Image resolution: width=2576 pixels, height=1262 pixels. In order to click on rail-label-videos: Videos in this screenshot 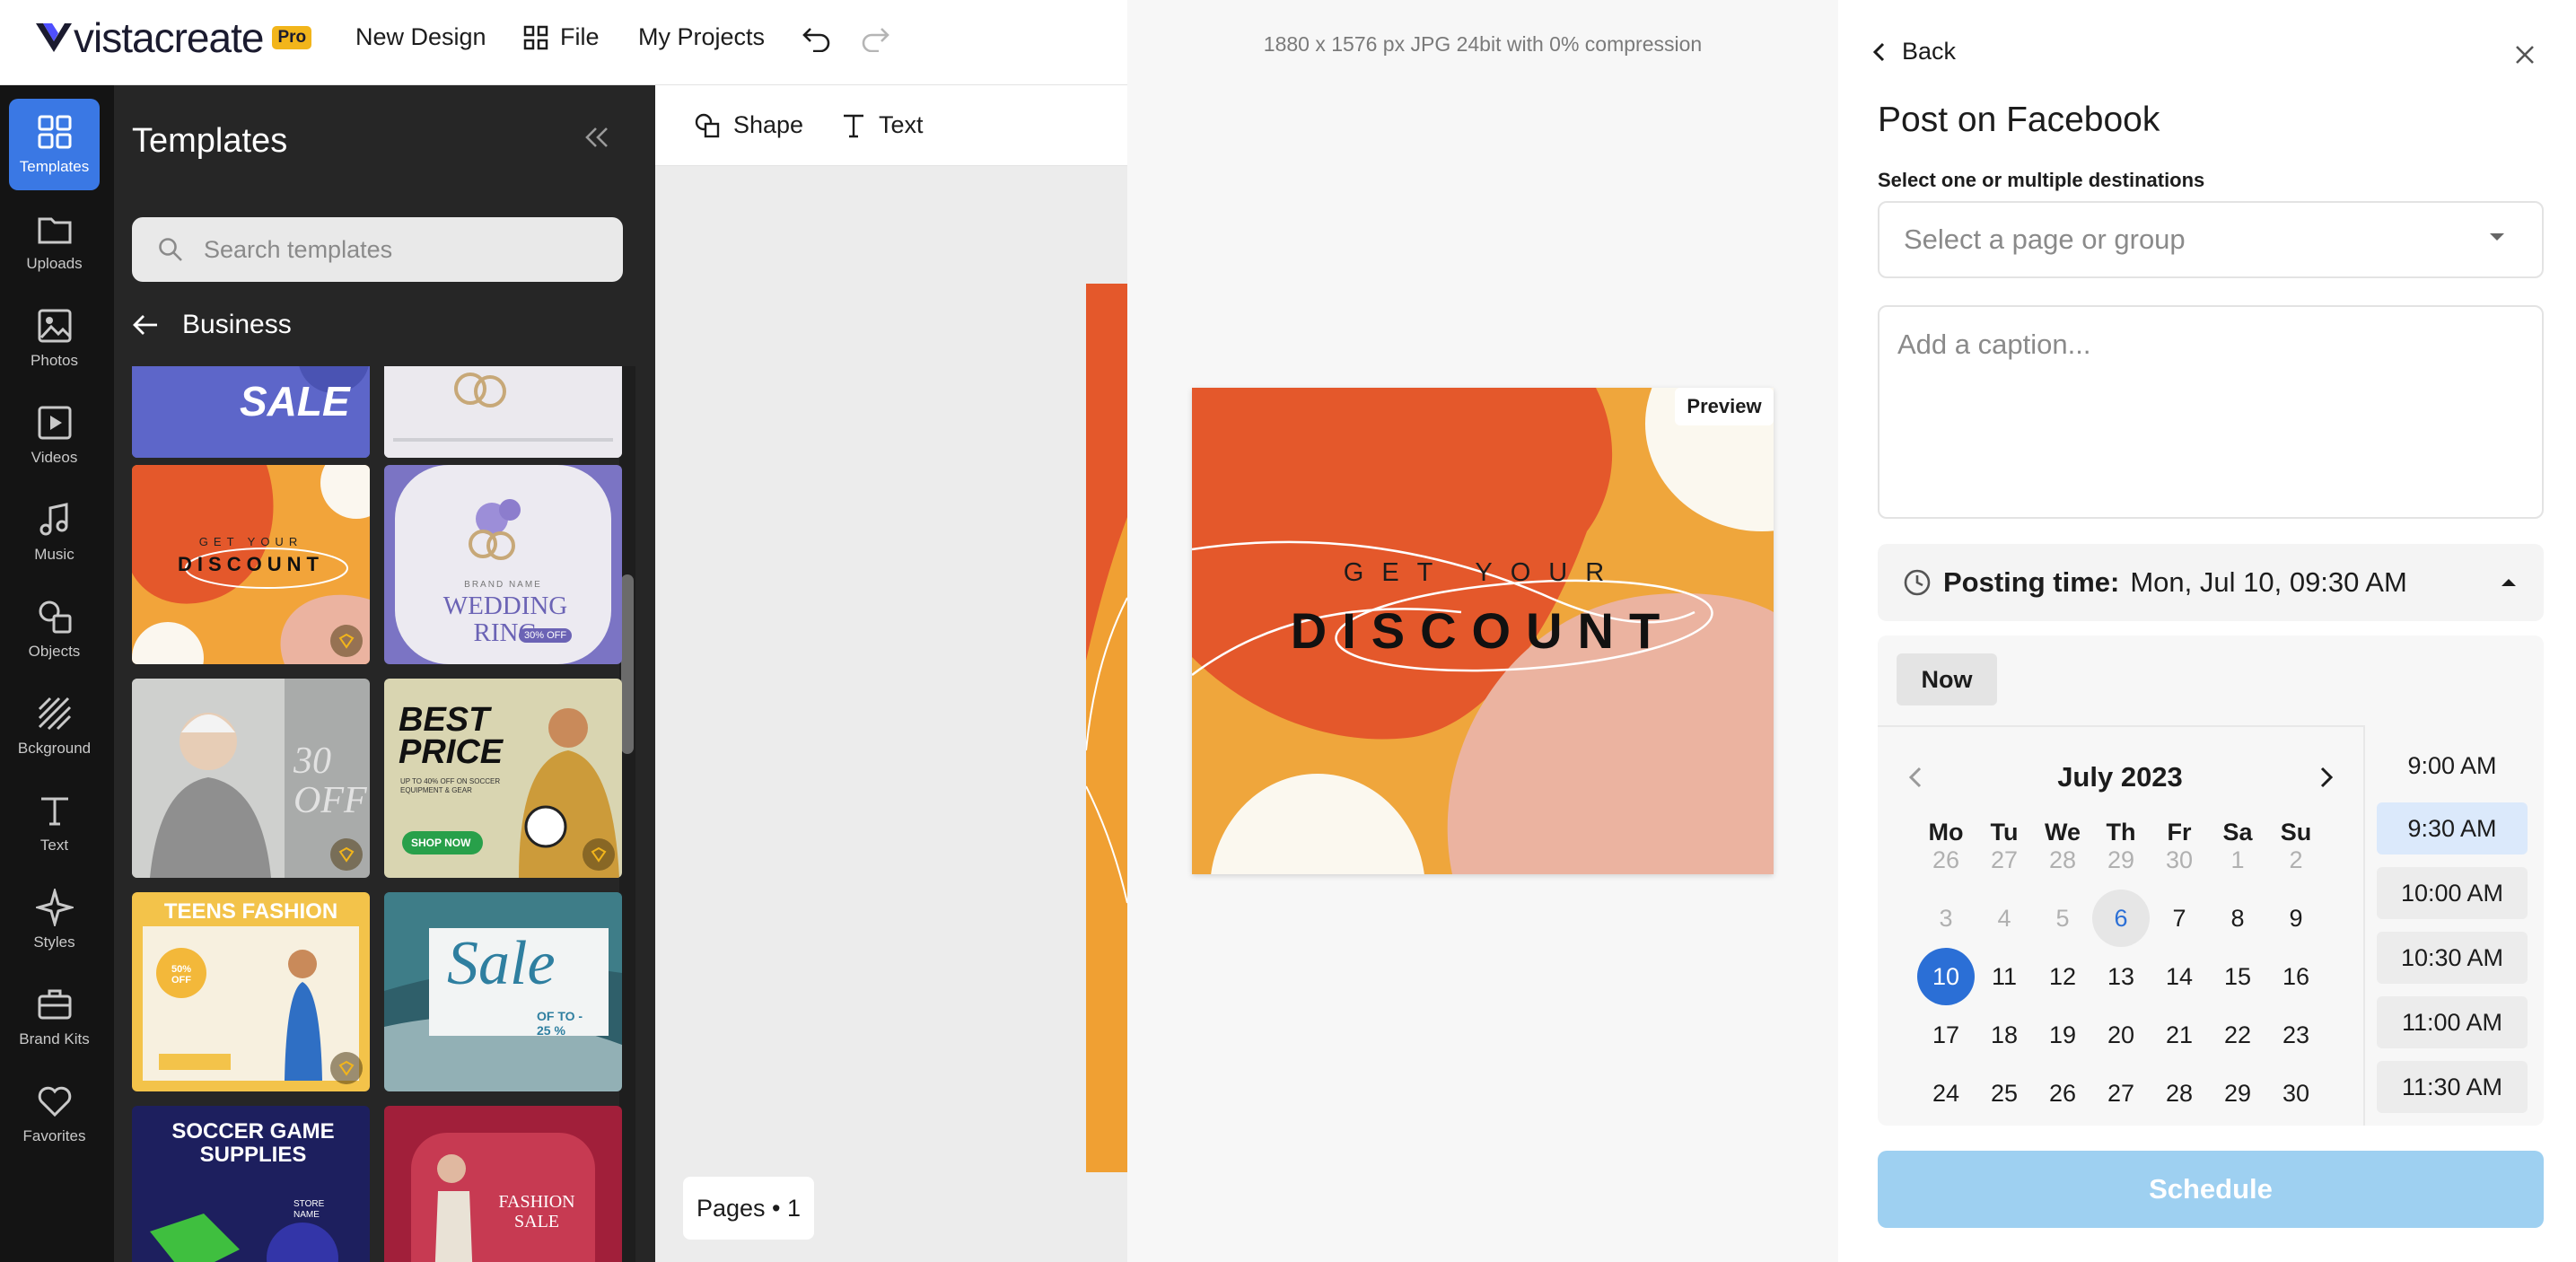, I will do `click(54, 458)`.